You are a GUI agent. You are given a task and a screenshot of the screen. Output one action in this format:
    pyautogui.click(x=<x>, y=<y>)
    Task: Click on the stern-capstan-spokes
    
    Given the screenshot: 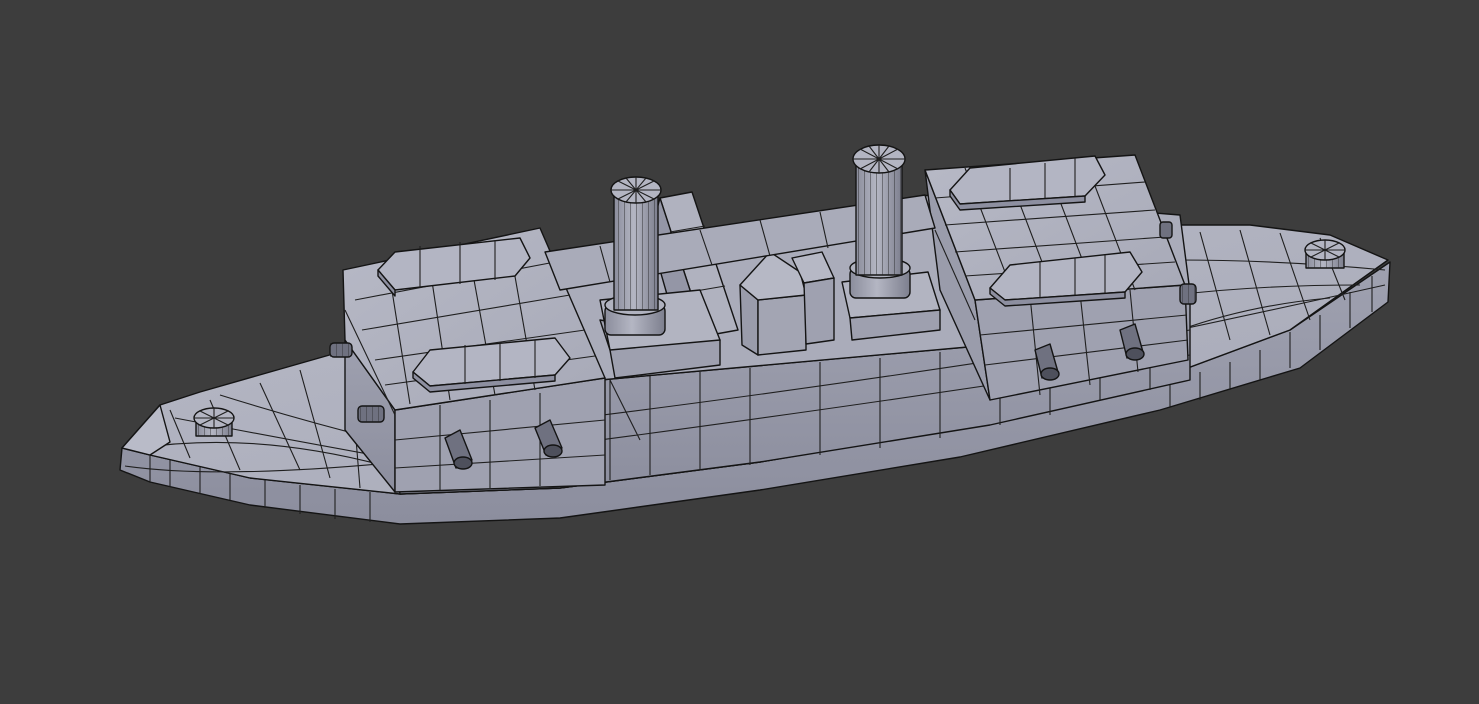 What is the action you would take?
    pyautogui.click(x=1325, y=250)
    